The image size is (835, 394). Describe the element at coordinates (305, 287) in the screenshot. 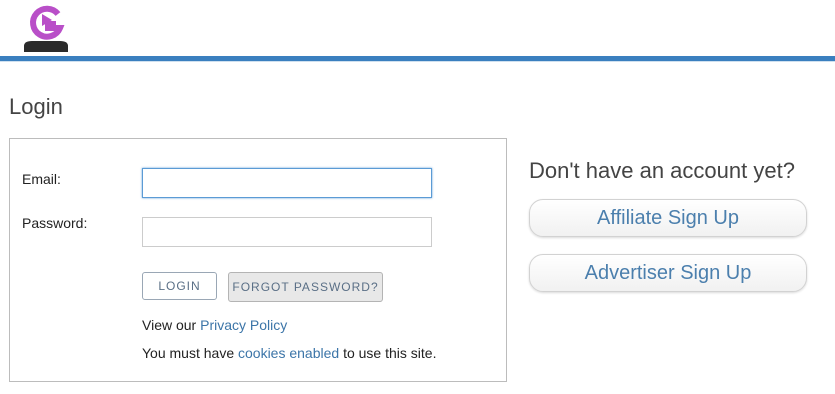

I see `forgot-password-button: FORGOT PASSWORD?` at that location.